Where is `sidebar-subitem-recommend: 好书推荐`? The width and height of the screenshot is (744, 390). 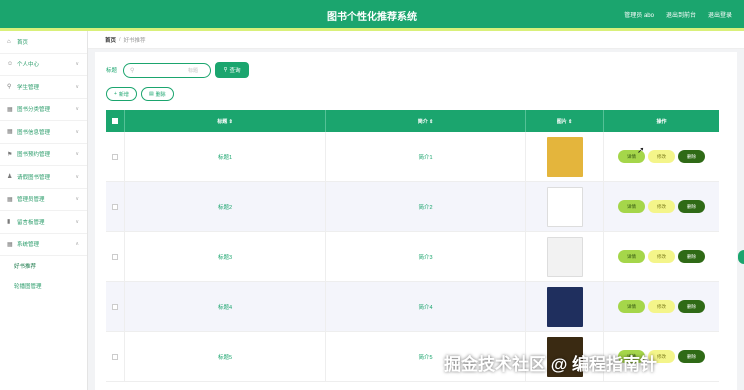 sidebar-subitem-recommend: 好书推荐 is located at coordinates (43, 266).